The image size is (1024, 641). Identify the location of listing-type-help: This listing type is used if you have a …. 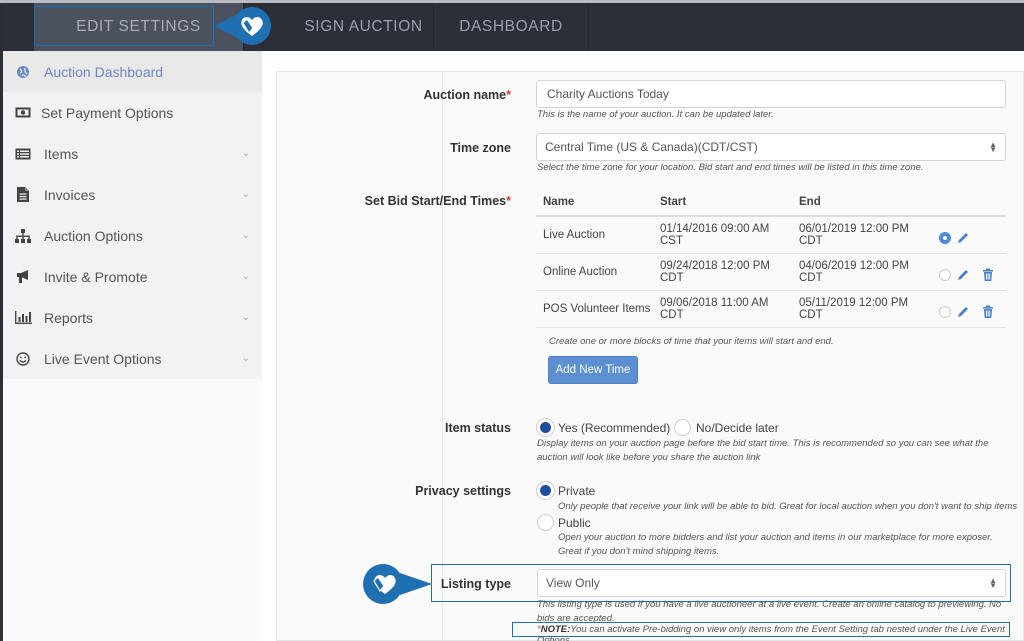
(769, 611).